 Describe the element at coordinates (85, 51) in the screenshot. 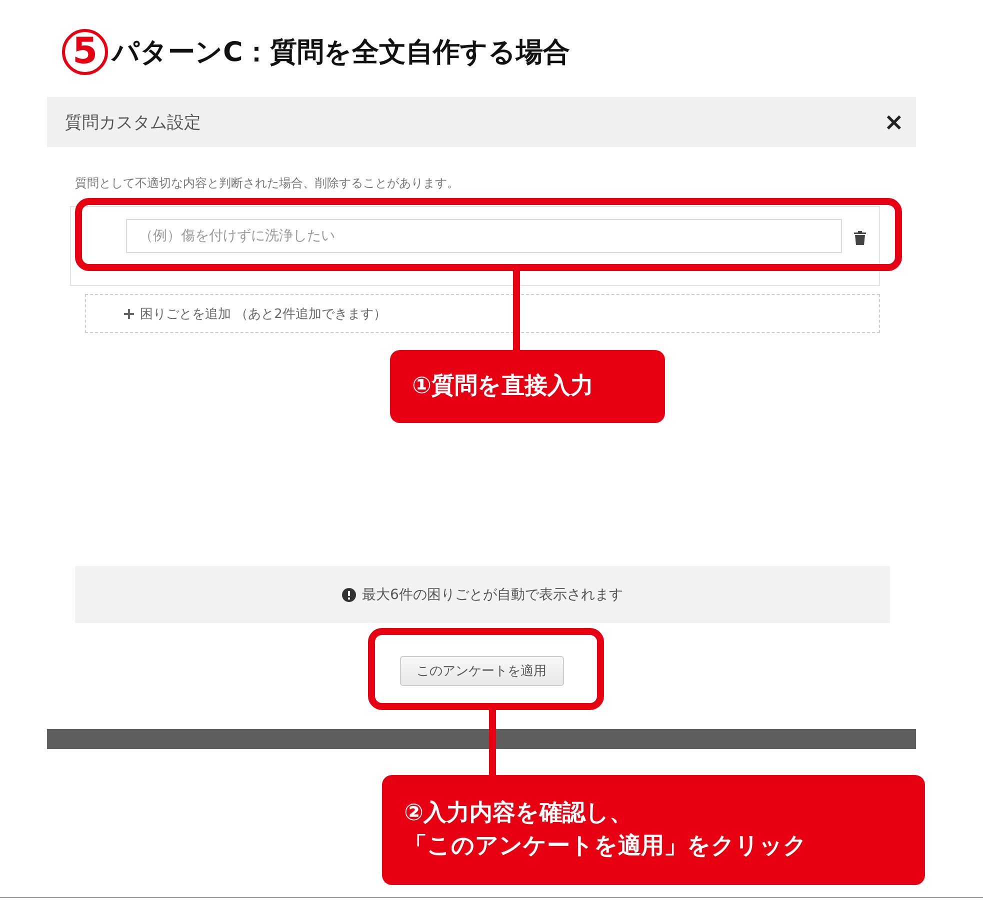

I see `step-number: 5` at that location.